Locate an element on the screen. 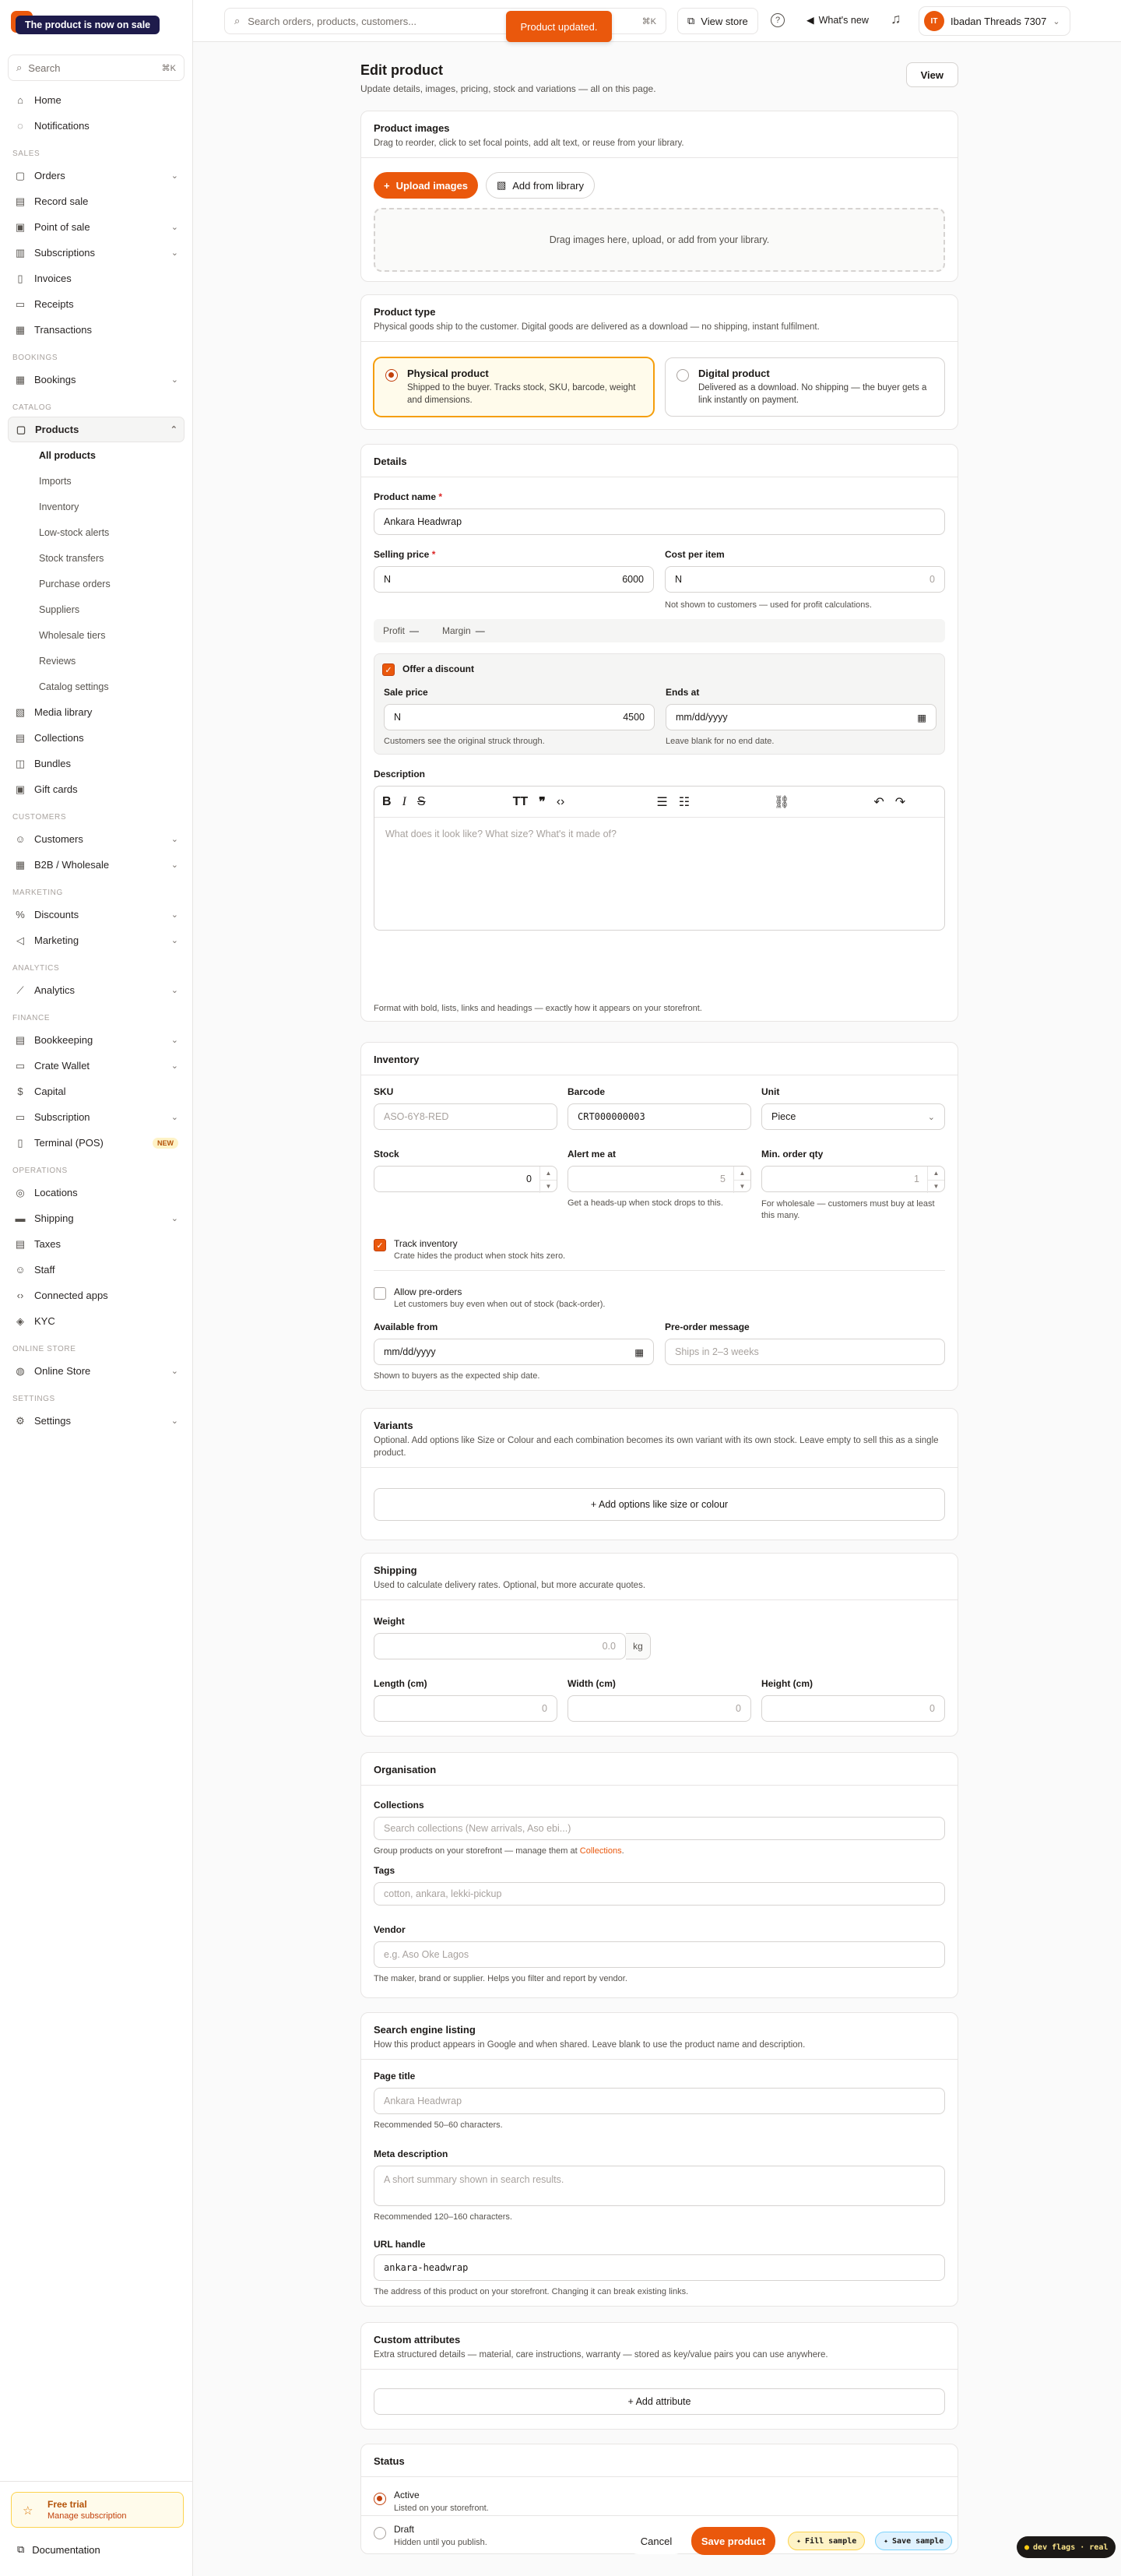 Image resolution: width=1121 pixels, height=2576 pixels. numbered-list-icon: ☷ is located at coordinates (684, 802).